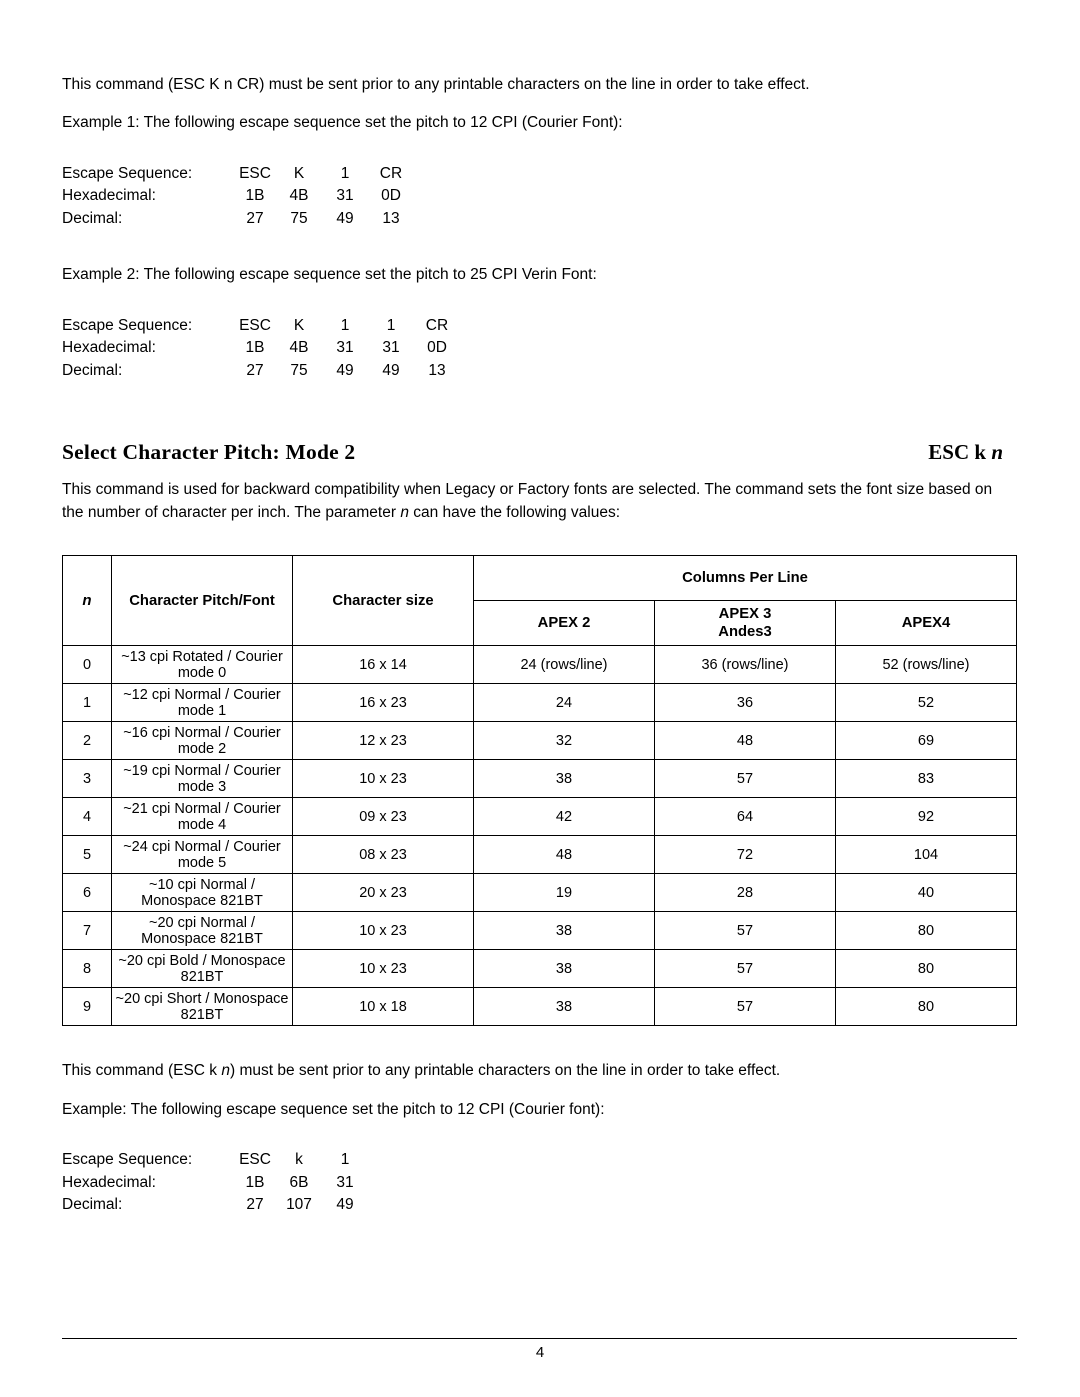 The width and height of the screenshot is (1080, 1397). I want to click on cell-font: ~16 cpi Normal / Courier mode 2, so click(202, 741).